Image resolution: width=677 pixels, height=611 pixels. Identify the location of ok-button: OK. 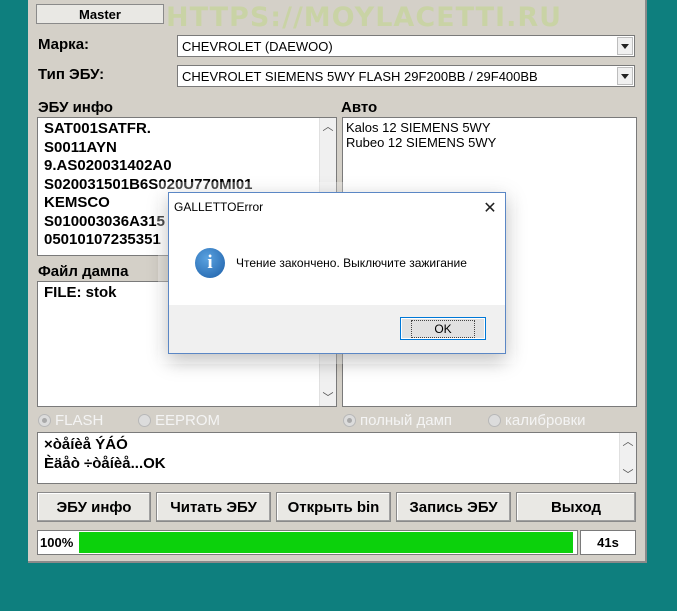
(443, 328).